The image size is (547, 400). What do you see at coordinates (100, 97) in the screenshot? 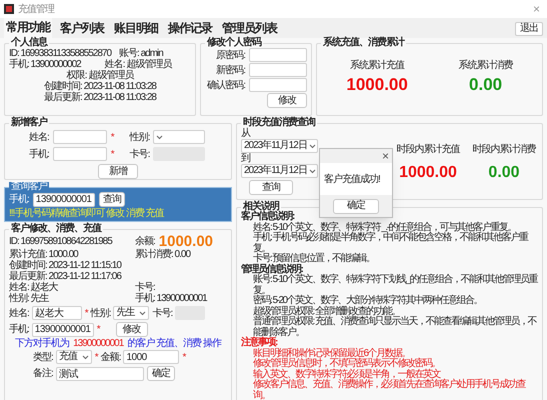
I see `label-text: 最后更新: 2023-11-08 11:03:28` at bounding box center [100, 97].